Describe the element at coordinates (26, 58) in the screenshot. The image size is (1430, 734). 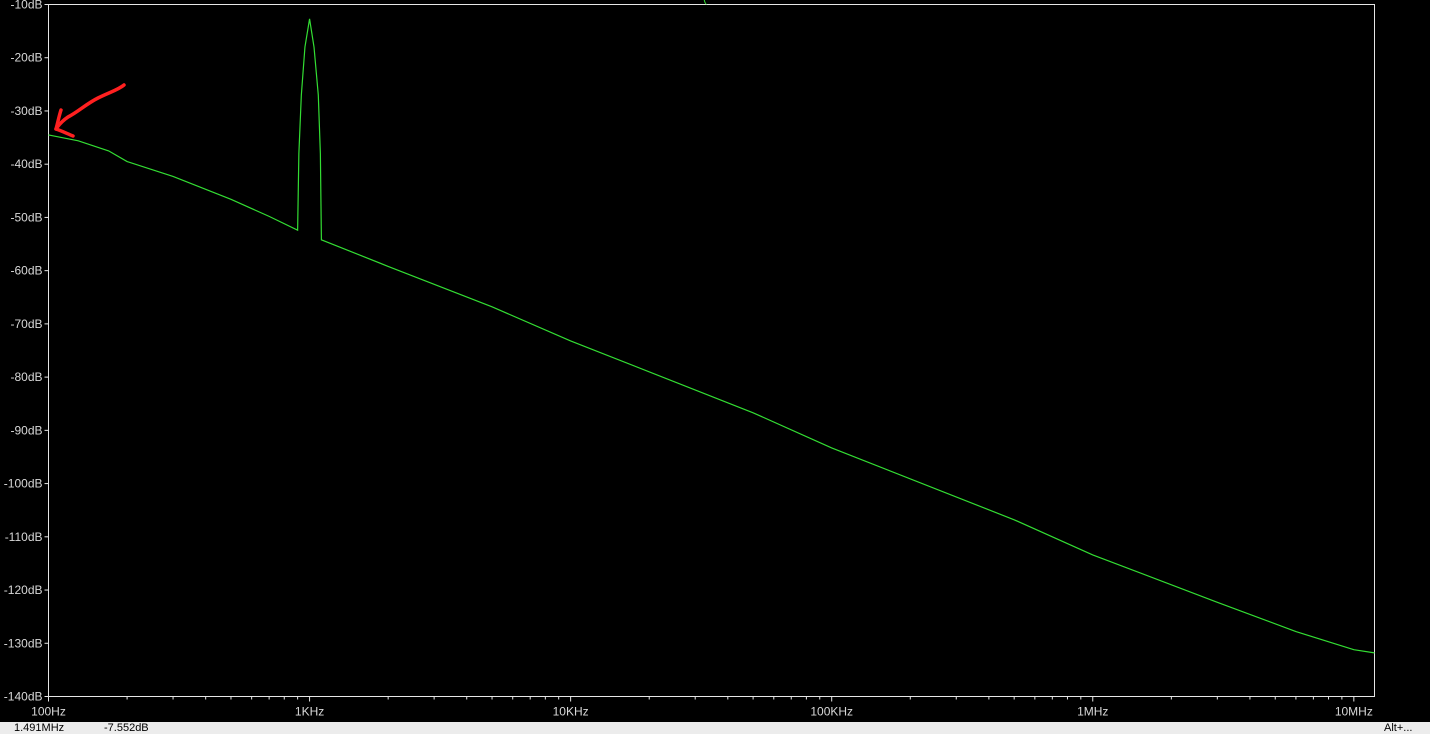
I see `y-tick-label: -20dB` at that location.